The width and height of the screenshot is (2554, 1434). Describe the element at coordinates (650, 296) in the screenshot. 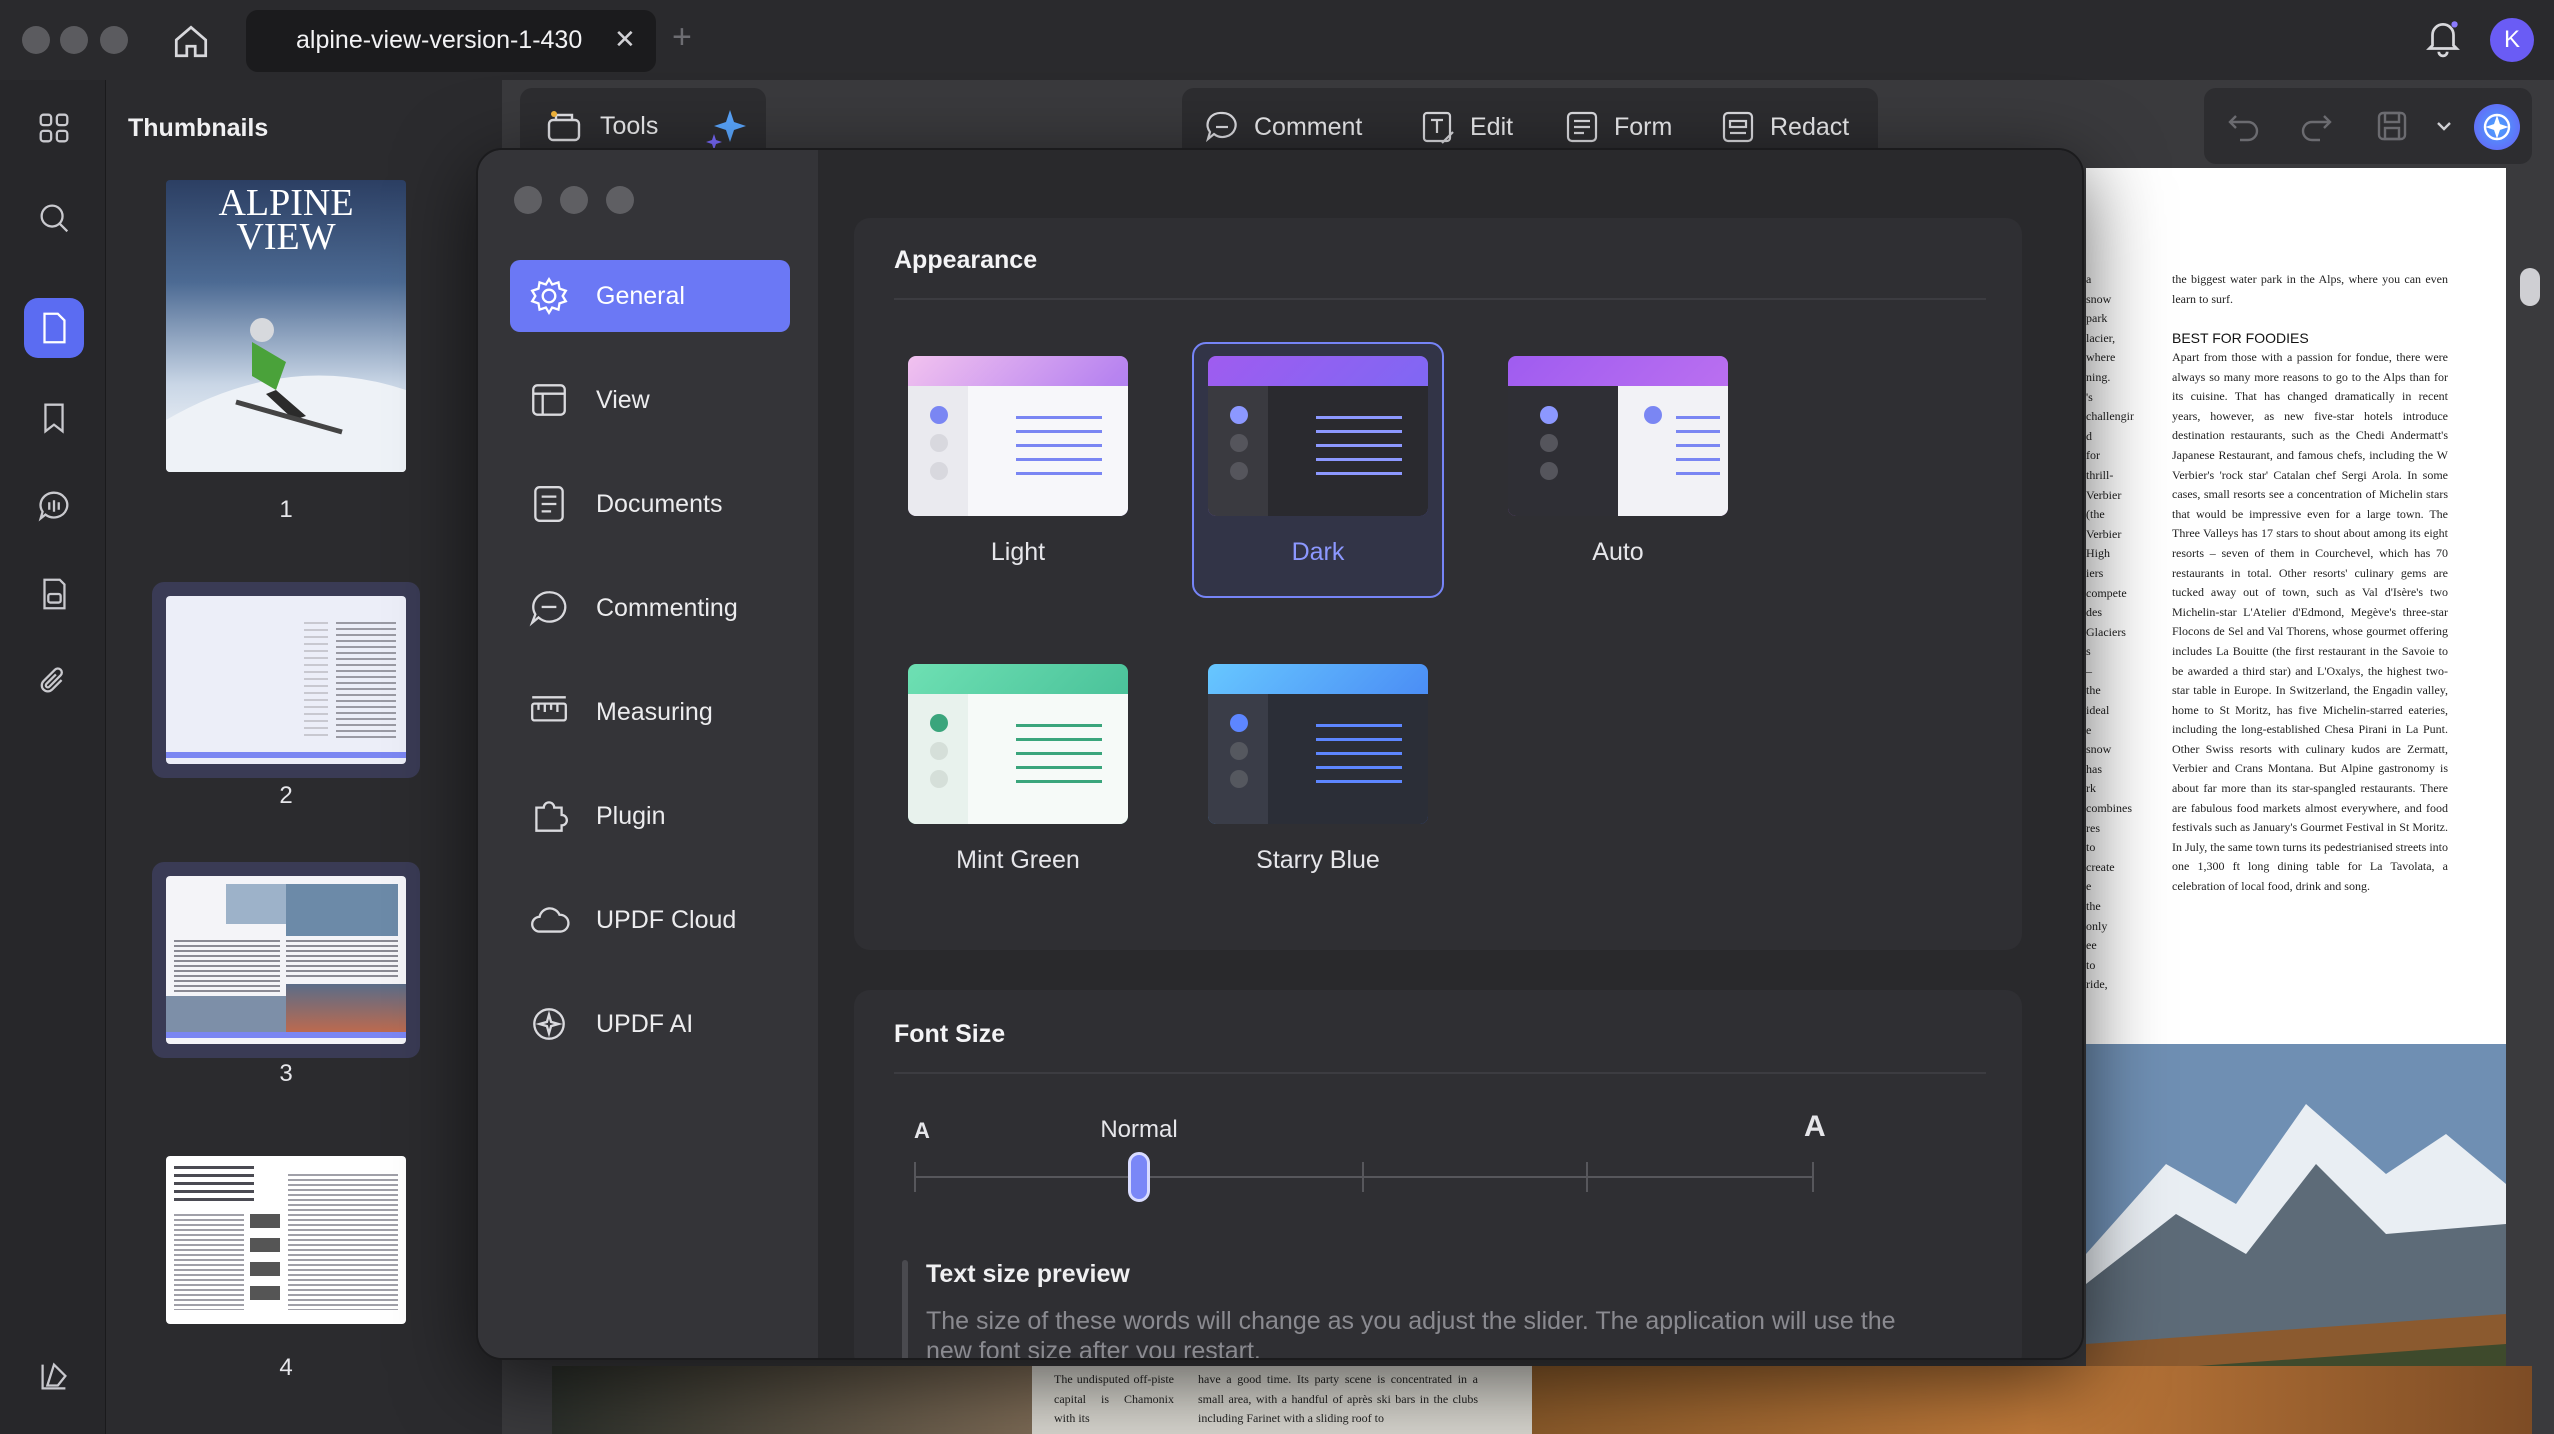

I see `nav-general: General` at that location.